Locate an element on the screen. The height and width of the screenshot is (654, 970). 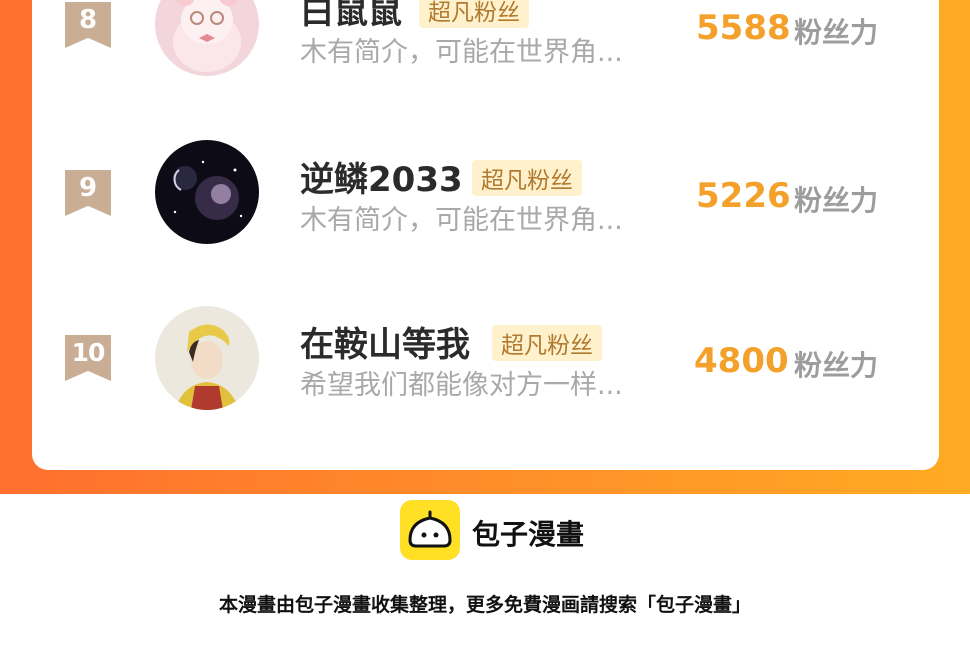
rank-ribbon: 8 is located at coordinates (88, 25).